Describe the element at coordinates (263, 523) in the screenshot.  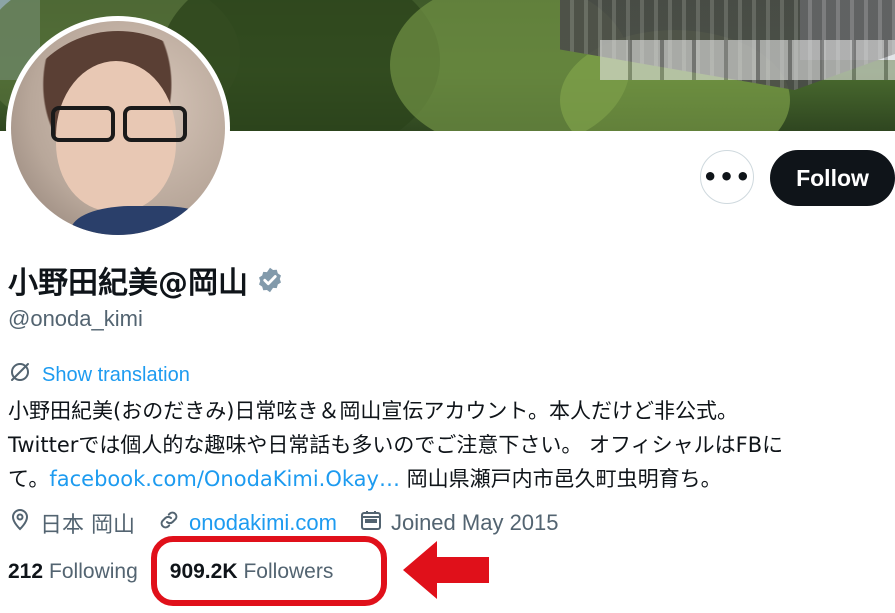
I see `website-link: onodakimi.com` at that location.